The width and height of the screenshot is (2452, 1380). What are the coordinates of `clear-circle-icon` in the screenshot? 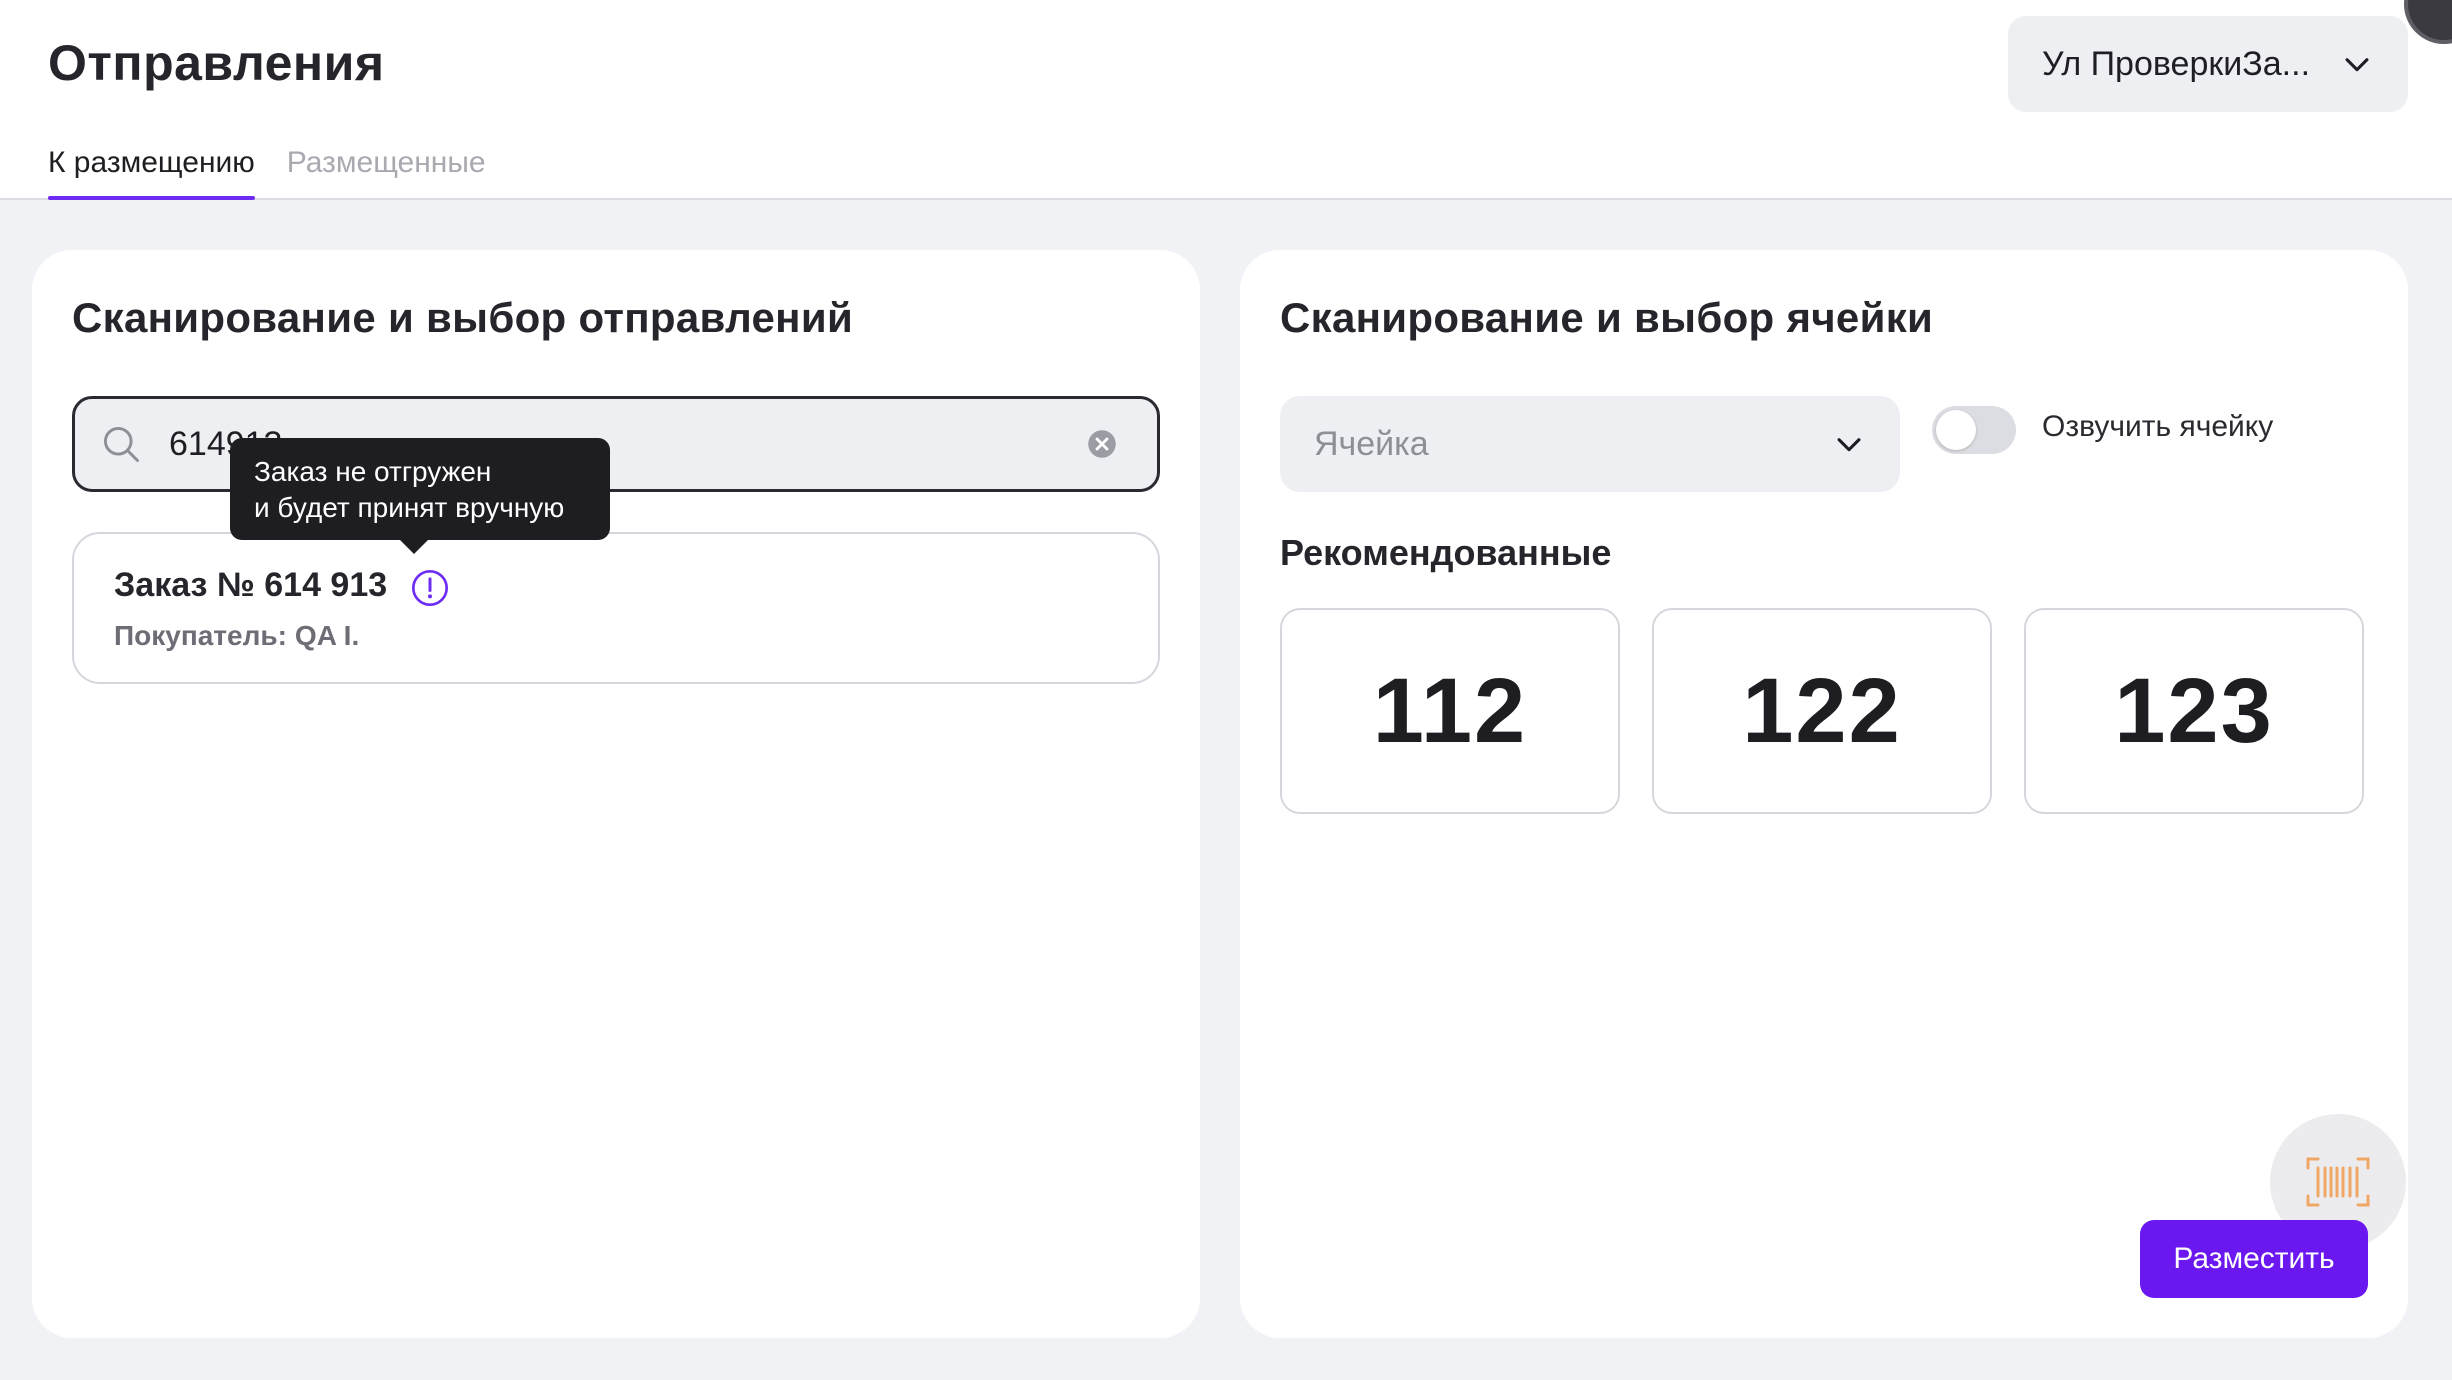 It's located at (1102, 444).